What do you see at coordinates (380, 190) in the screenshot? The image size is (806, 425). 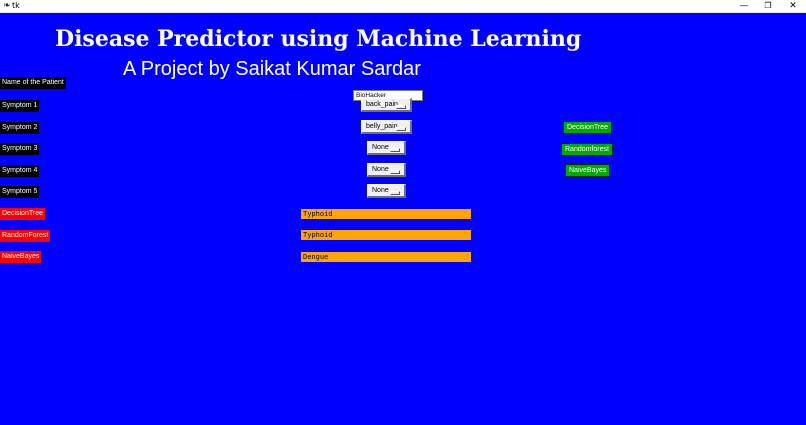 I see `symptom-5-value: None` at bounding box center [380, 190].